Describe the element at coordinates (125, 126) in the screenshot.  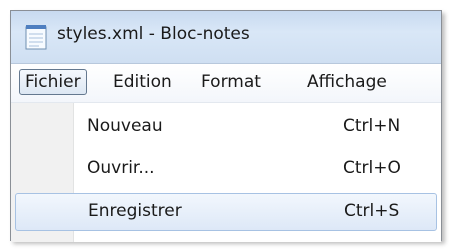
I see `menu-item-label: Nouveau` at that location.